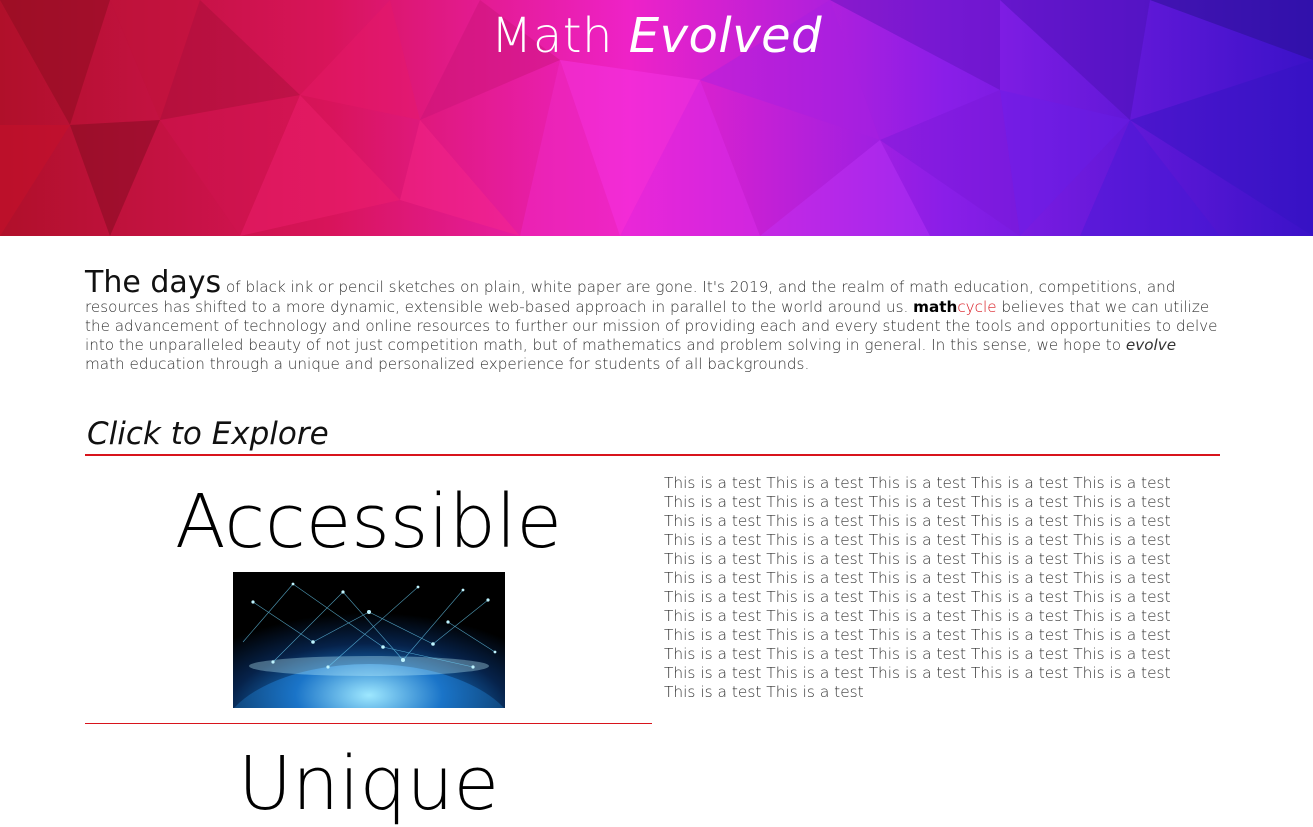 Image resolution: width=1313 pixels, height=827 pixels. What do you see at coordinates (725, 36) in the screenshot?
I see `site-title-emphasis: Evolved` at bounding box center [725, 36].